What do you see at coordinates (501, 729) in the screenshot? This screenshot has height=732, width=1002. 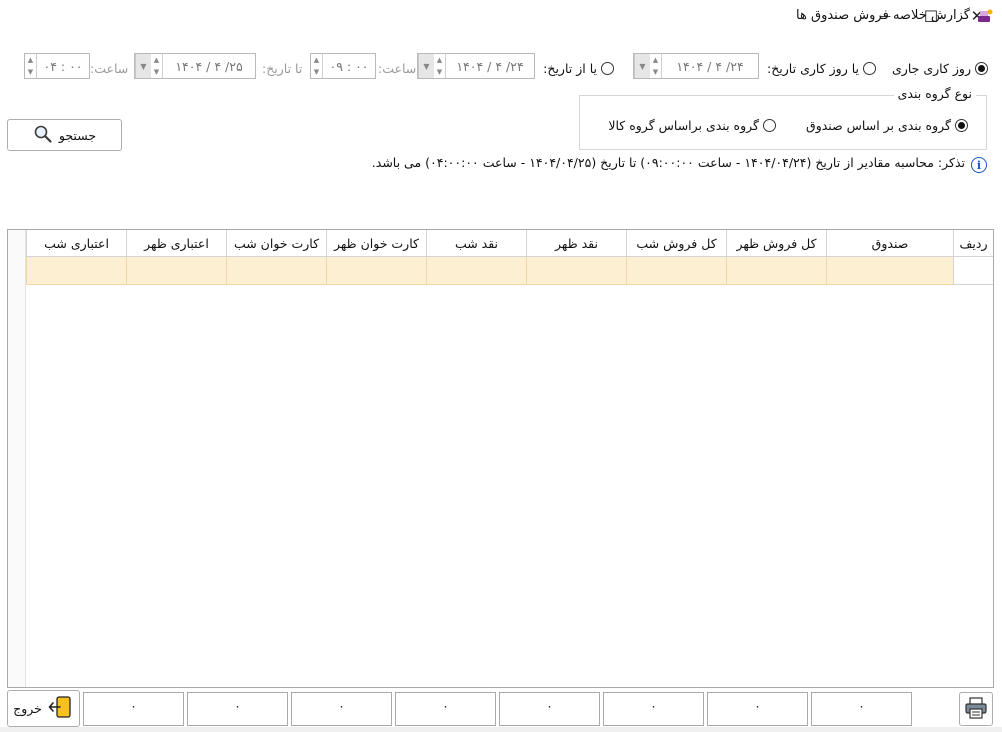 I see `status-strip` at bounding box center [501, 729].